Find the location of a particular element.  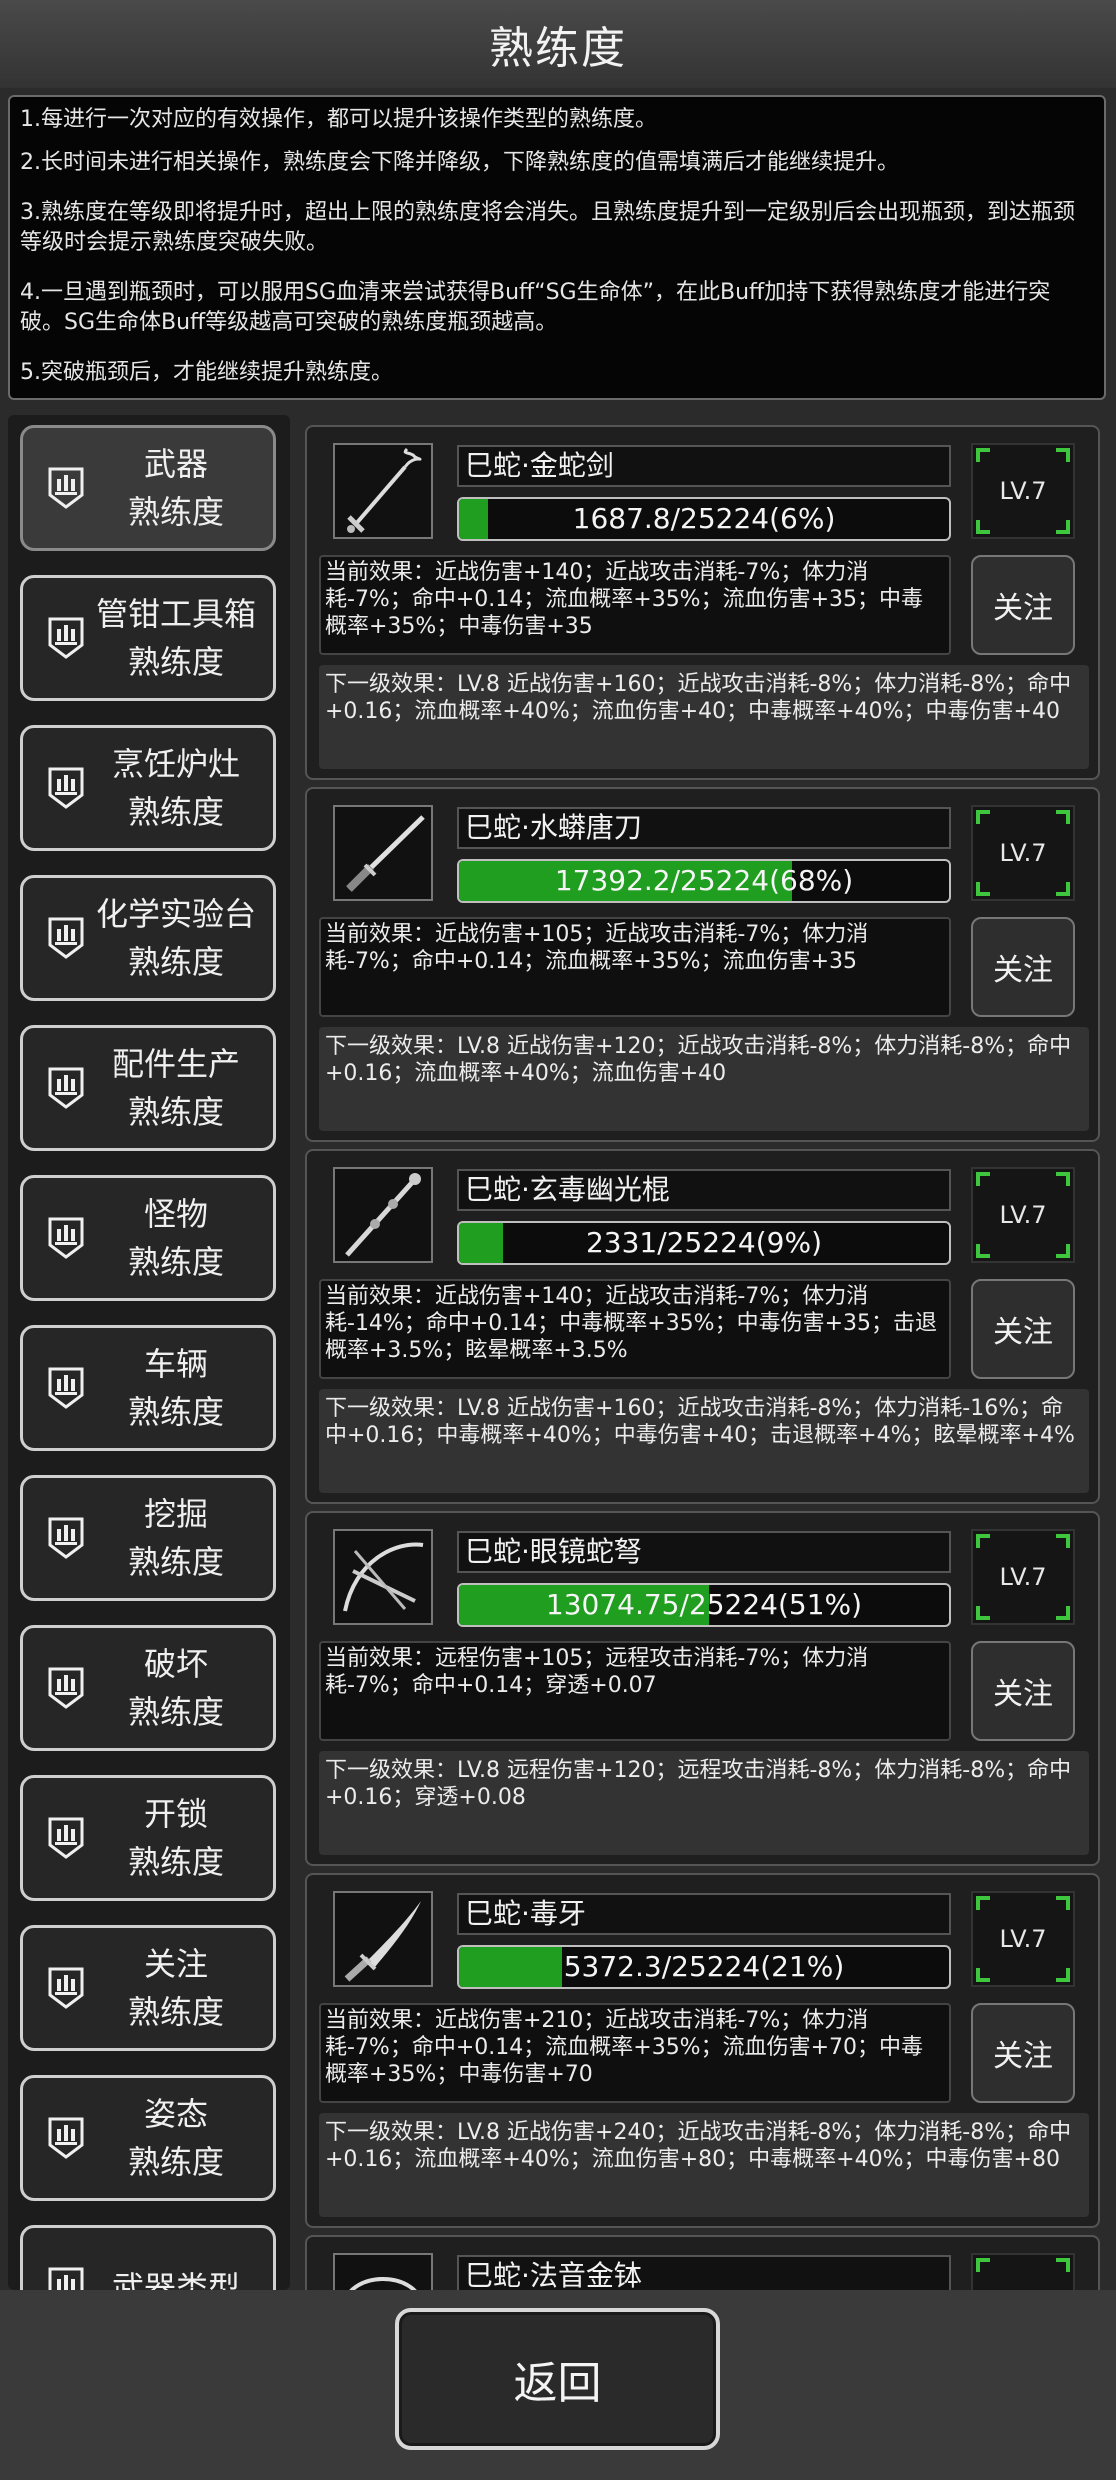

crossbow-icon is located at coordinates (383, 1577).